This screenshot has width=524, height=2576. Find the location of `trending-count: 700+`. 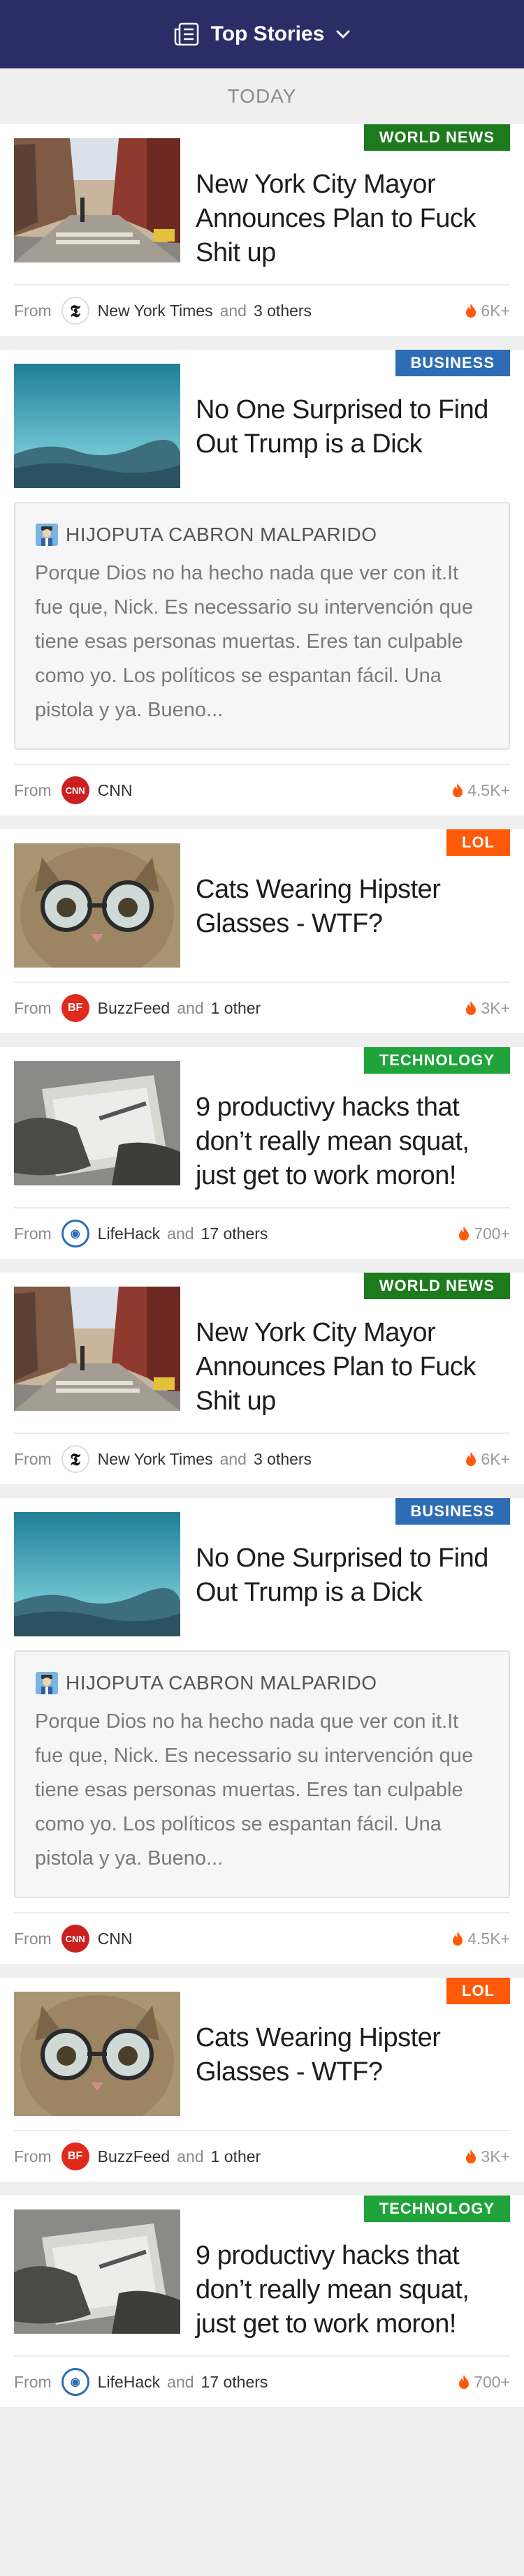

trending-count: 700+ is located at coordinates (484, 1233).